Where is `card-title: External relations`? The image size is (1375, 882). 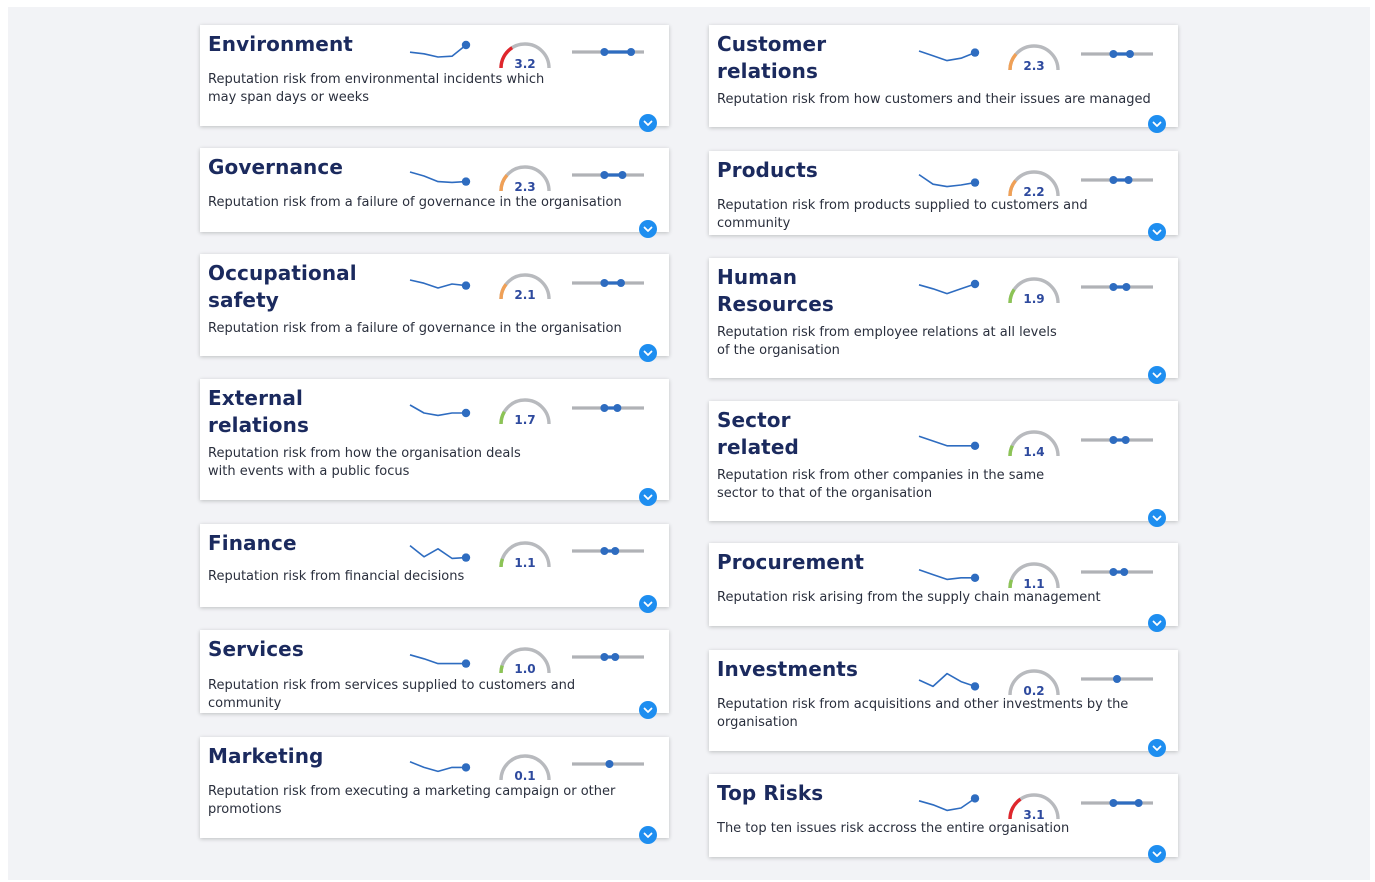
card-title: External relations is located at coordinates (258, 411).